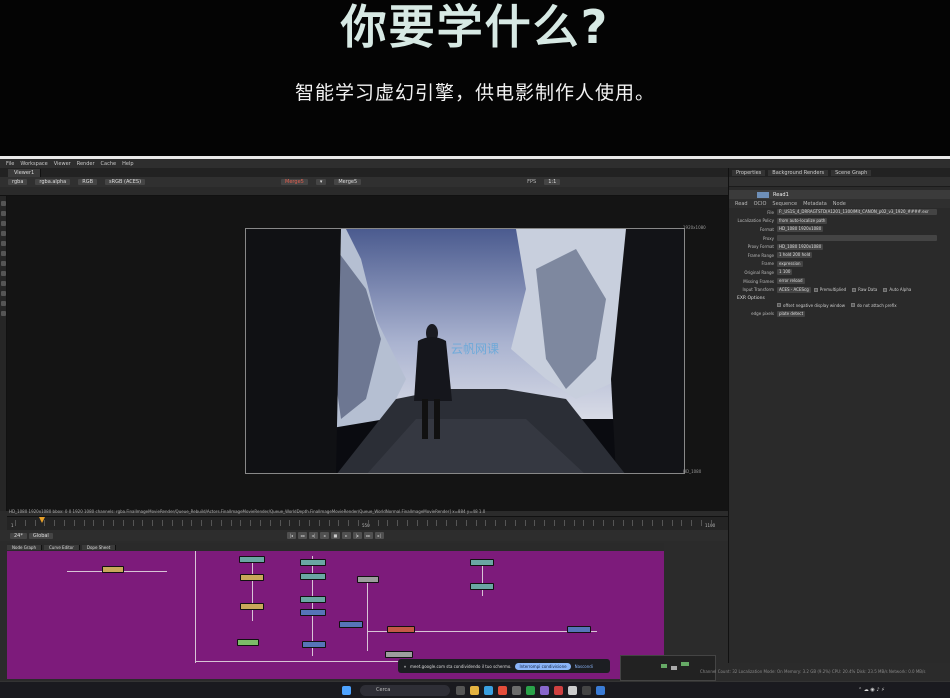  What do you see at coordinates (874, 305) in the screenshot?
I see `no-prefix-checkbox: do not attach prefix` at bounding box center [874, 305].